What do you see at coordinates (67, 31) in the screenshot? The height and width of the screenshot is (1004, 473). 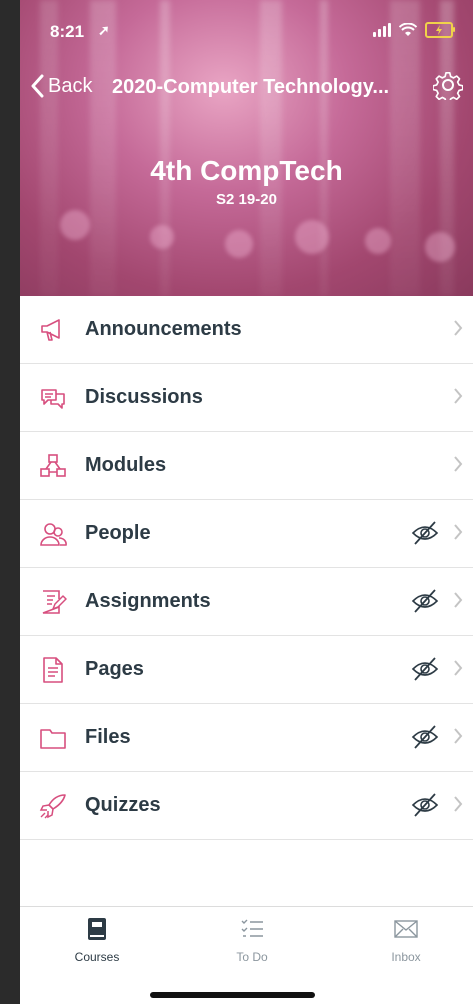 I see `status-time: 8:21` at bounding box center [67, 31].